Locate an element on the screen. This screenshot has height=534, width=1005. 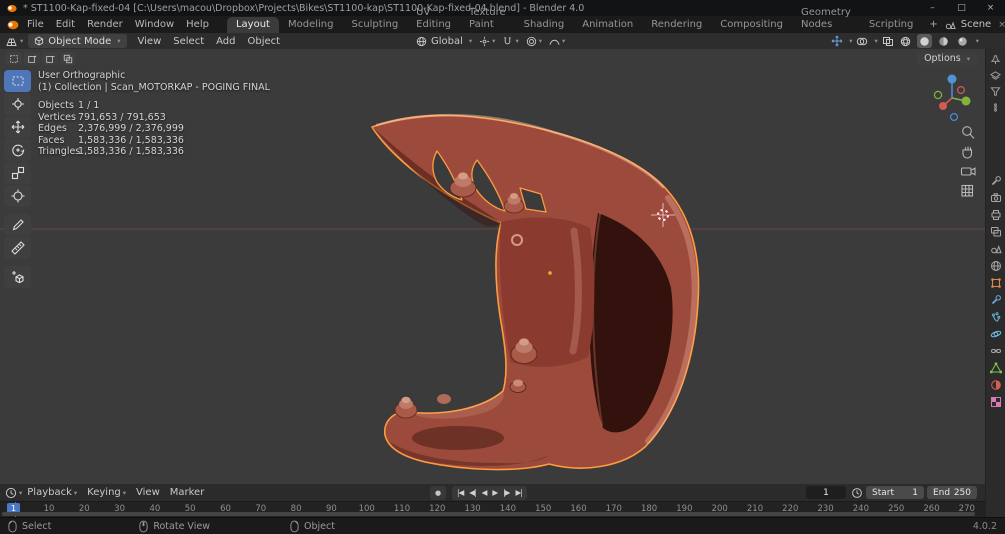
shading-solid-button is located at coordinates (924, 41).